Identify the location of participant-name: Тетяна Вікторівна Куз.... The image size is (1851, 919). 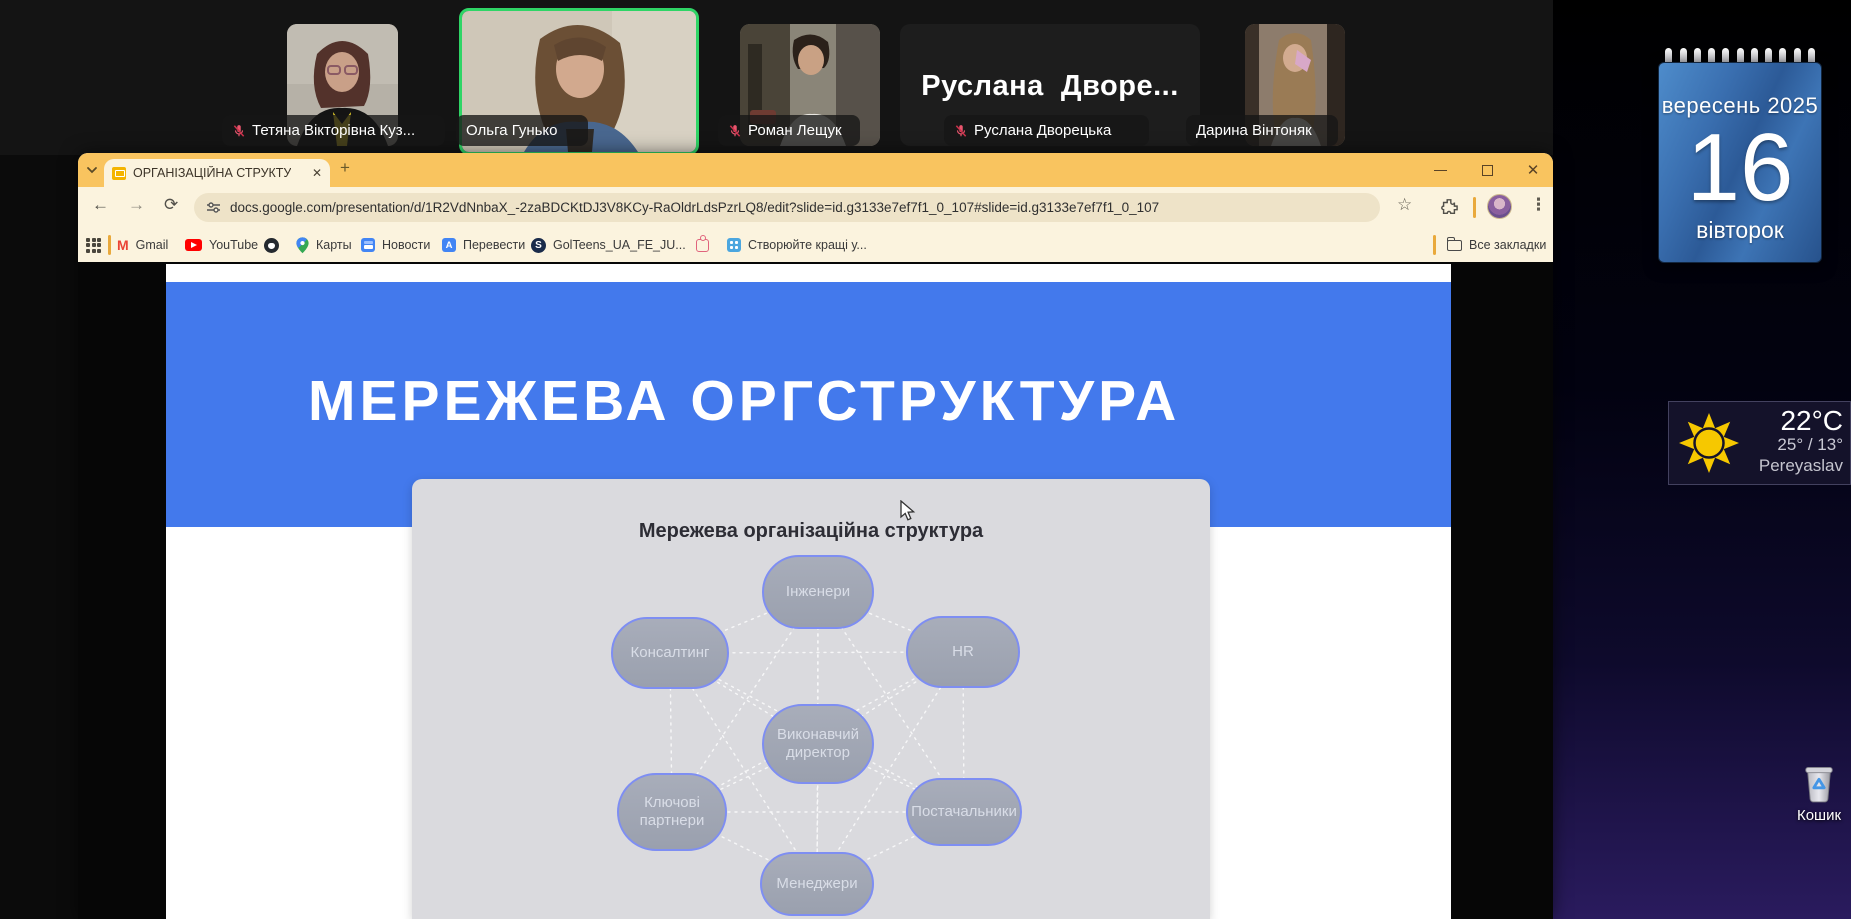
(334, 130).